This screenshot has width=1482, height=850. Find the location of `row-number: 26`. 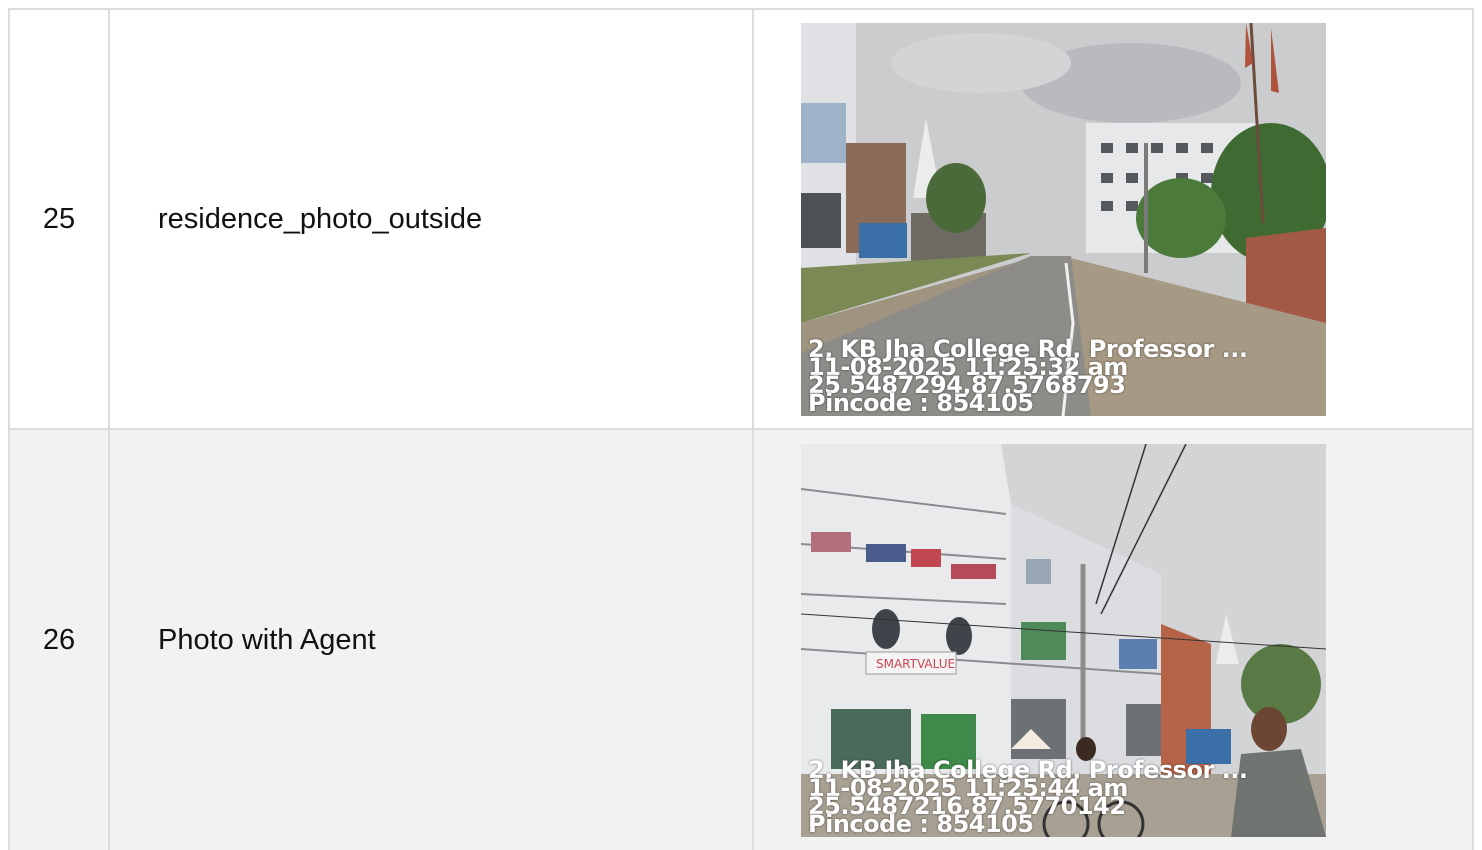

row-number: 26 is located at coordinates (60, 640).